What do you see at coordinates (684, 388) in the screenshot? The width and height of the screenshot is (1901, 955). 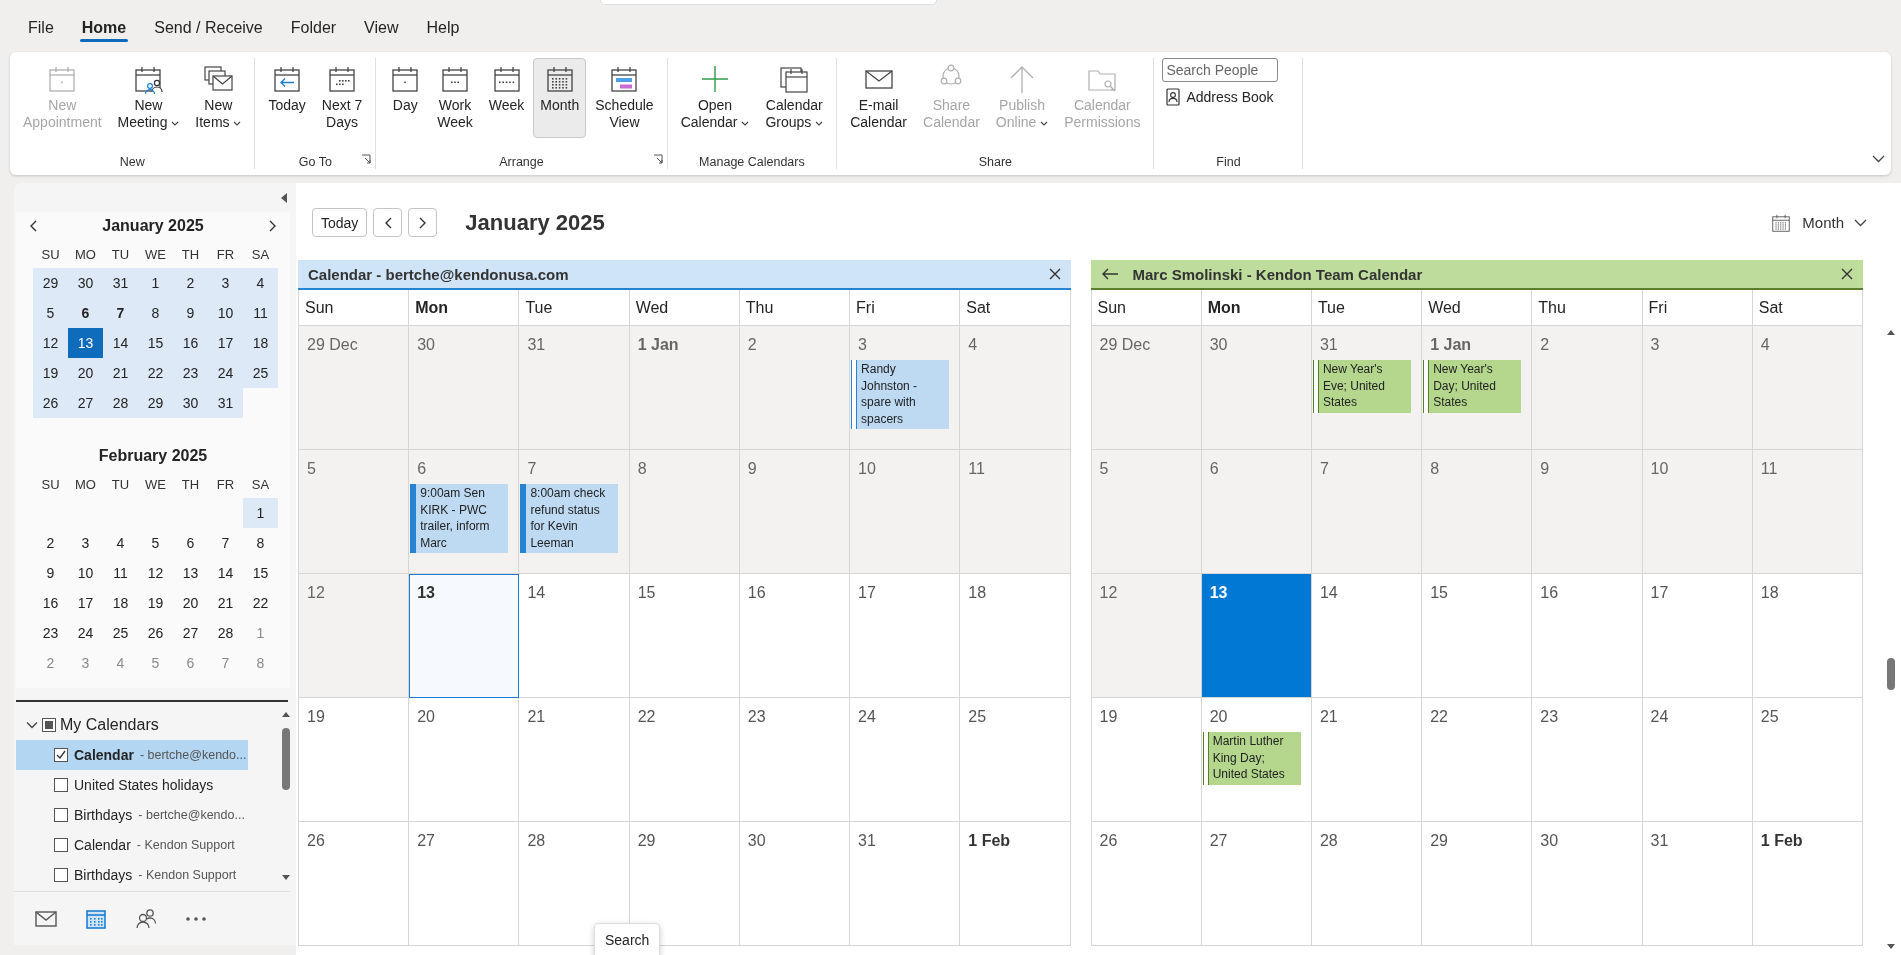 I see `day-cell: 1 Jan` at bounding box center [684, 388].